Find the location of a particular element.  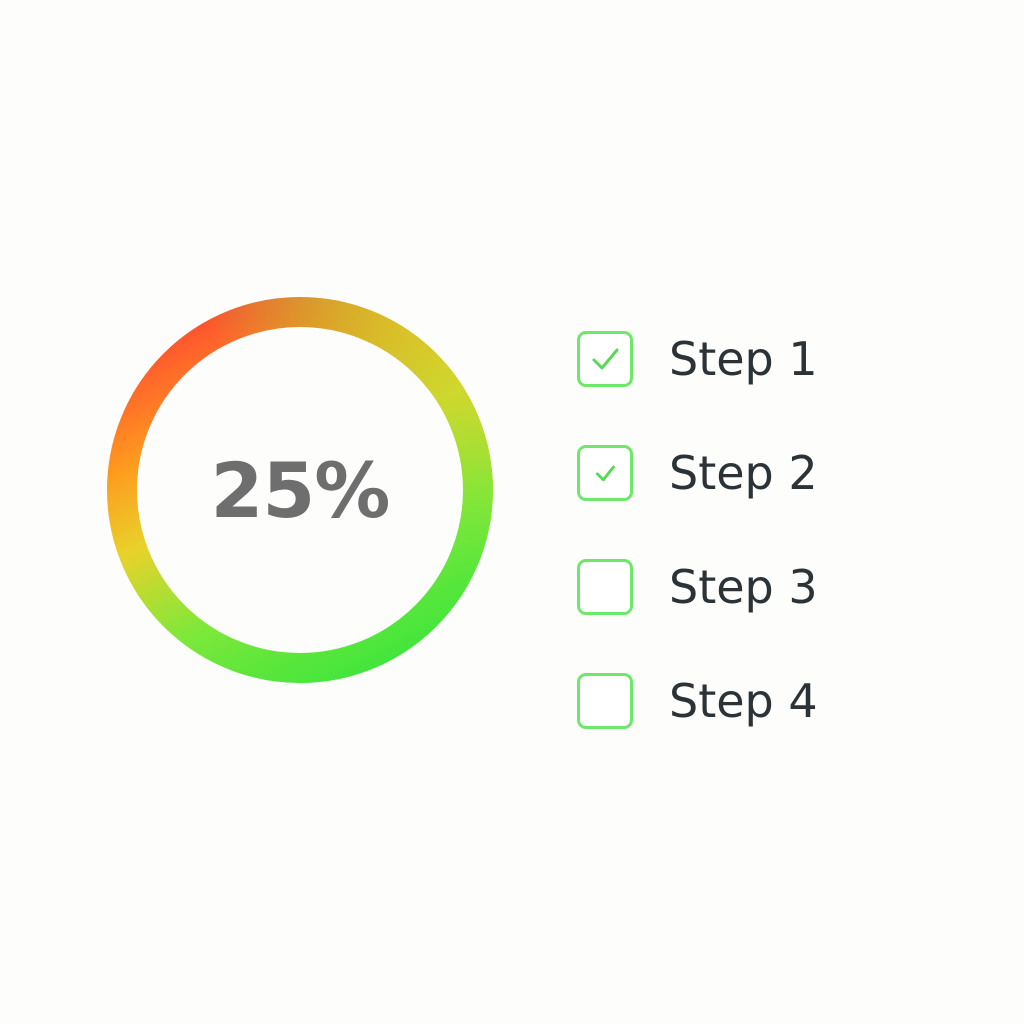

progress-percent: 25% is located at coordinates (300, 490).